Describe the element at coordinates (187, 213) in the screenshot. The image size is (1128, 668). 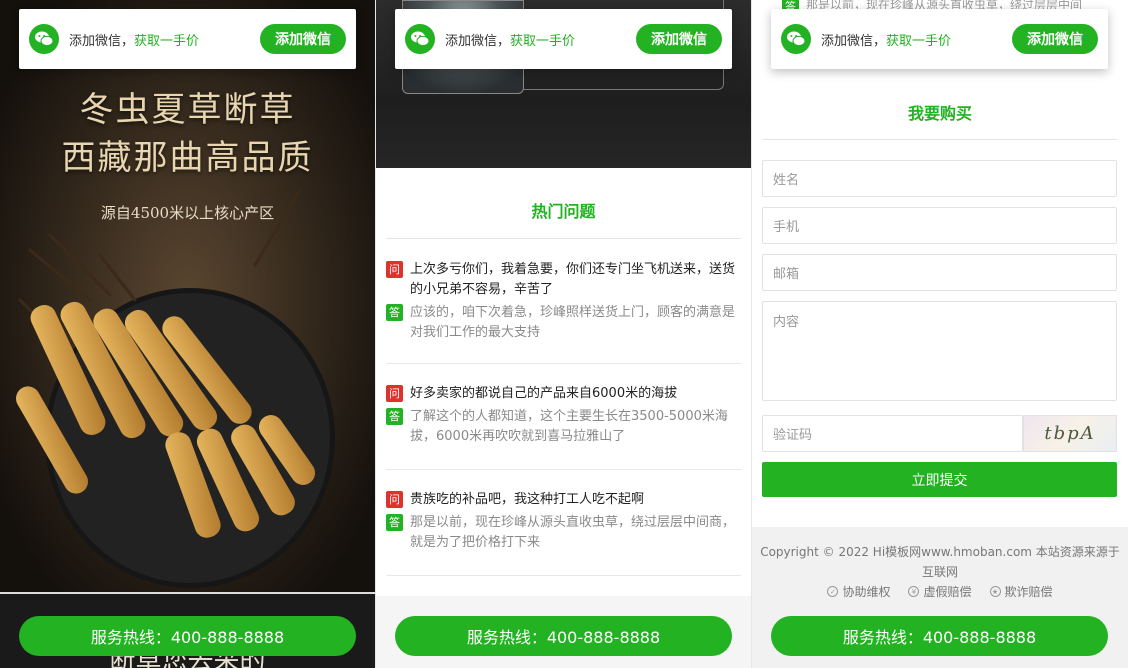
I see `hero-subtitle: 源自4500米以上核心产区` at that location.